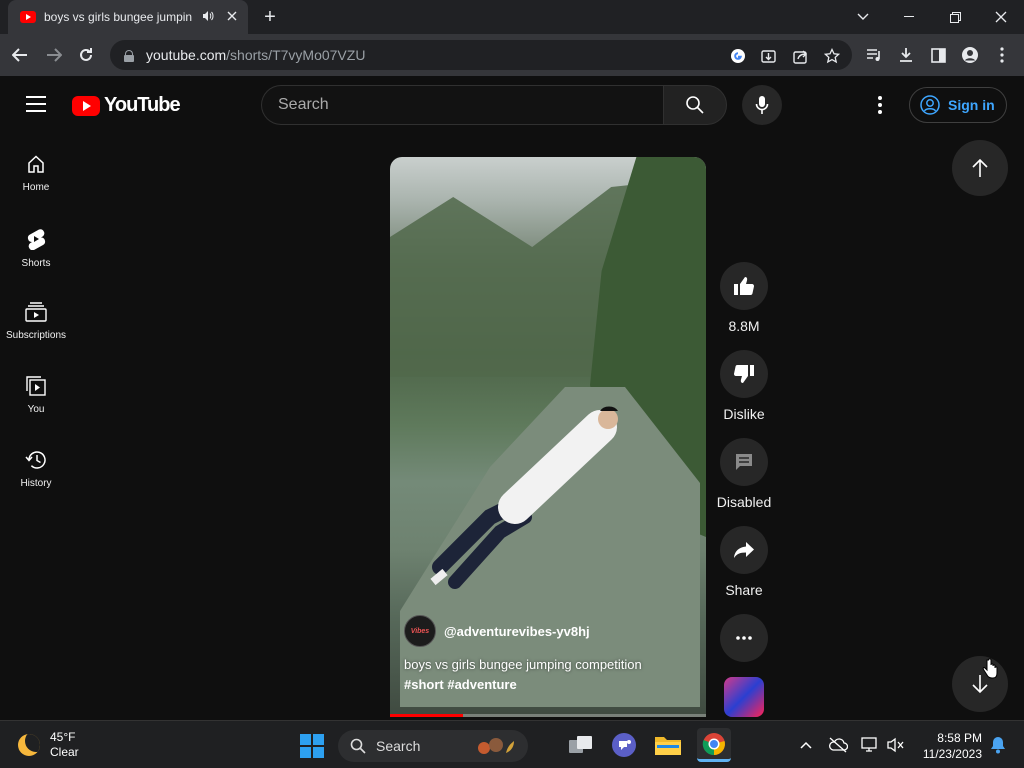 This screenshot has height=768, width=1024. I want to click on more-actions, so click(744, 638).